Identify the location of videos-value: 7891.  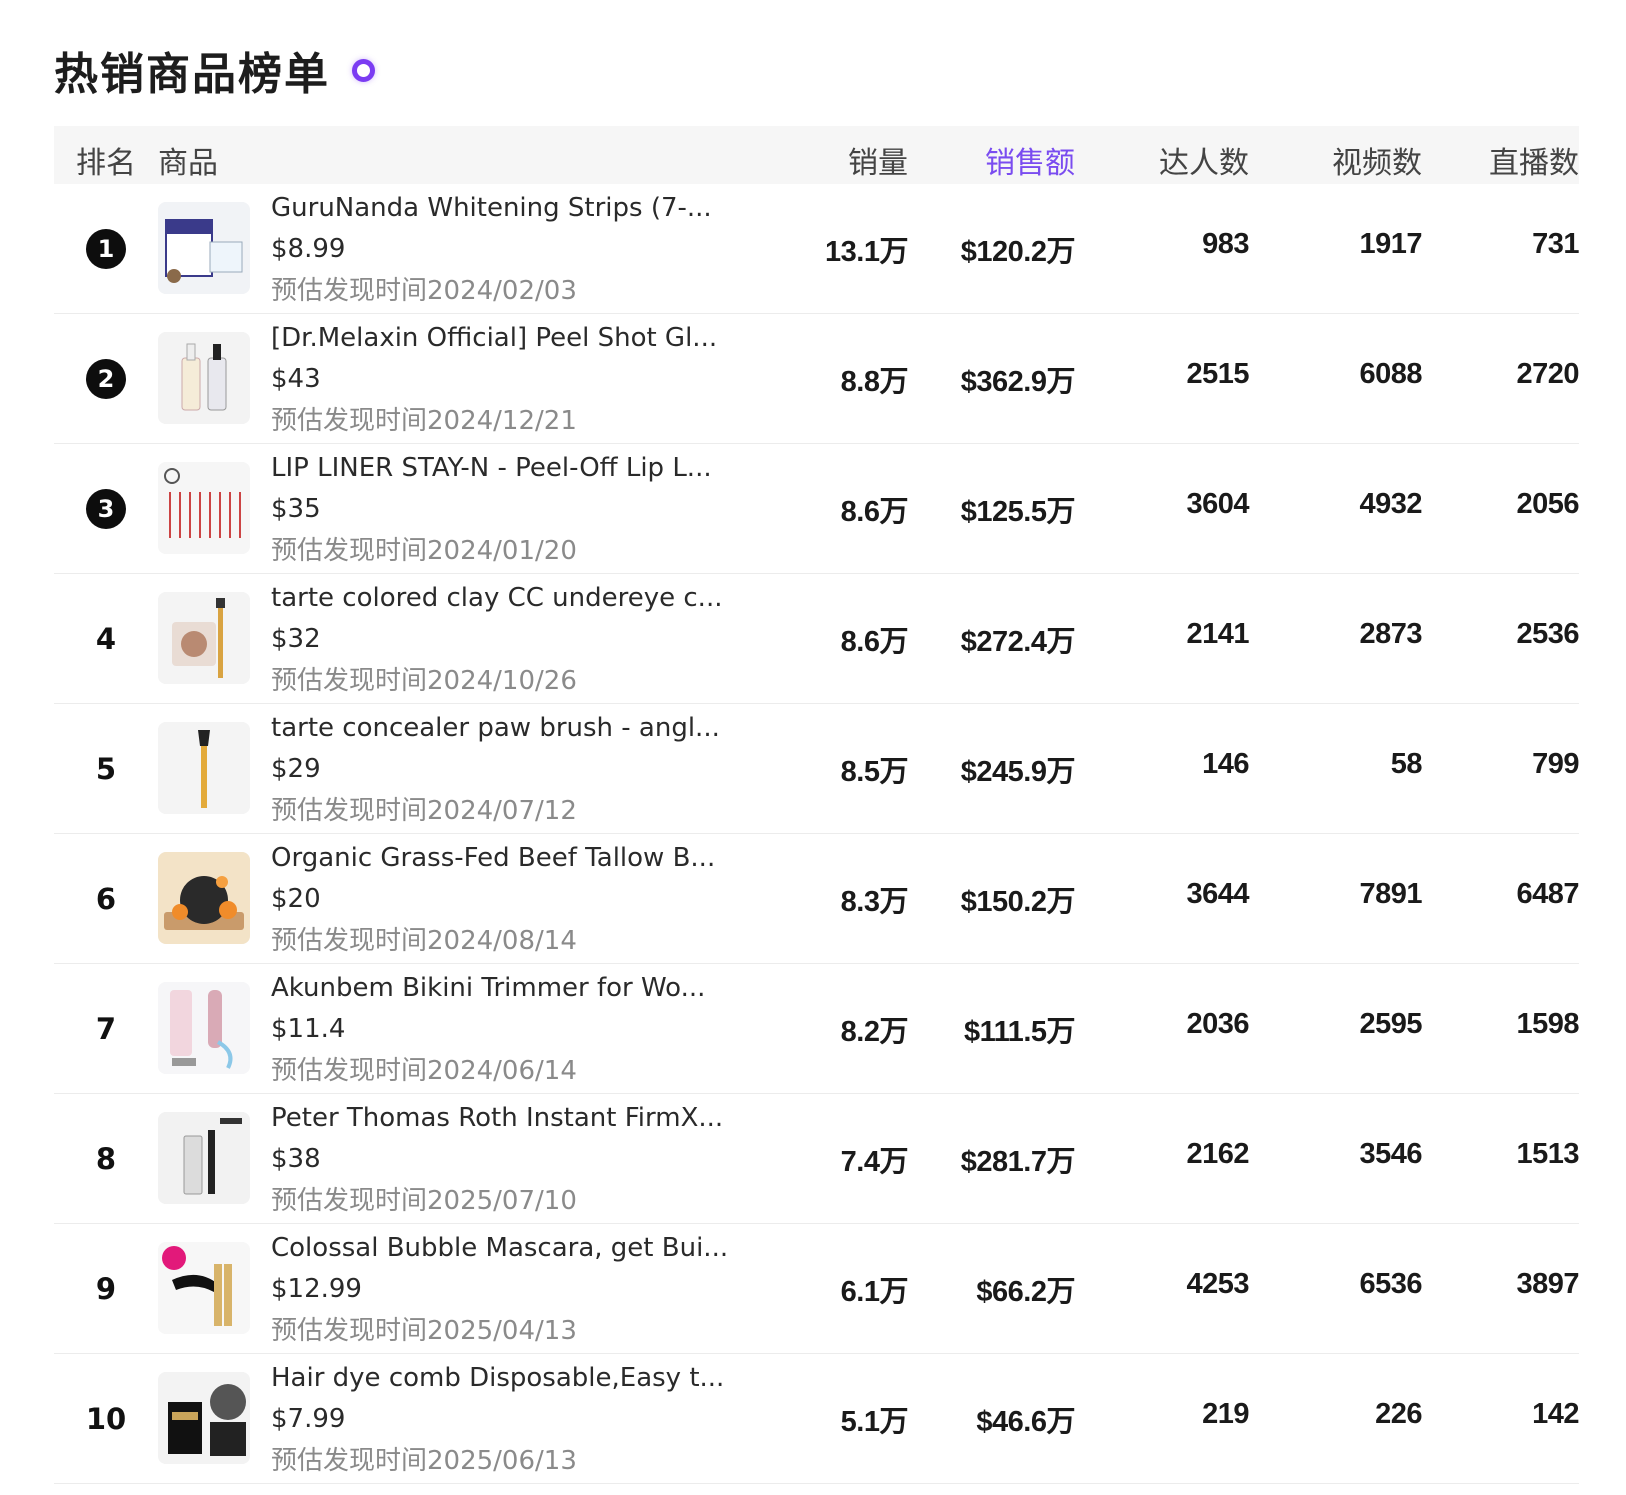
(1390, 894).